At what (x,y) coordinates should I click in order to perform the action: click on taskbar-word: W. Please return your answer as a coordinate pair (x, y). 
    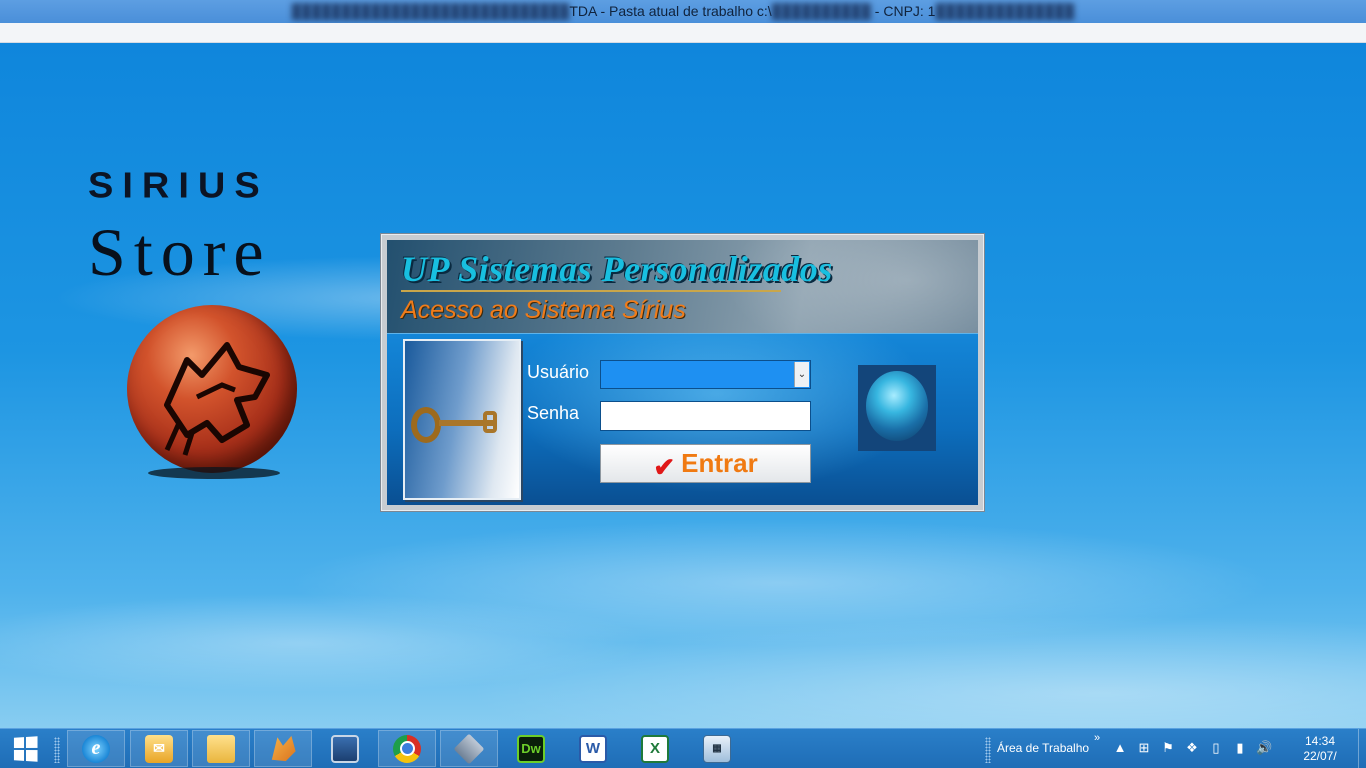
    Looking at the image, I should click on (593, 748).